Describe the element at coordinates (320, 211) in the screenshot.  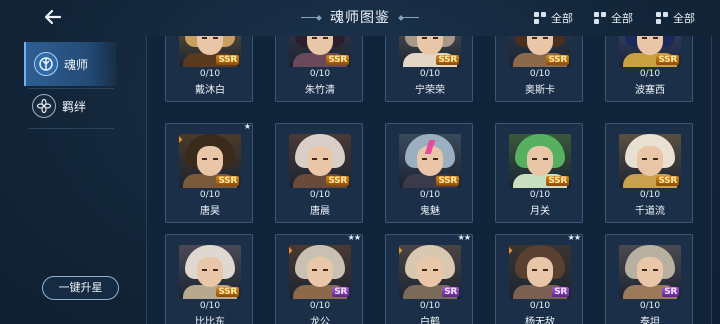
I see `character-name: 唐晨` at that location.